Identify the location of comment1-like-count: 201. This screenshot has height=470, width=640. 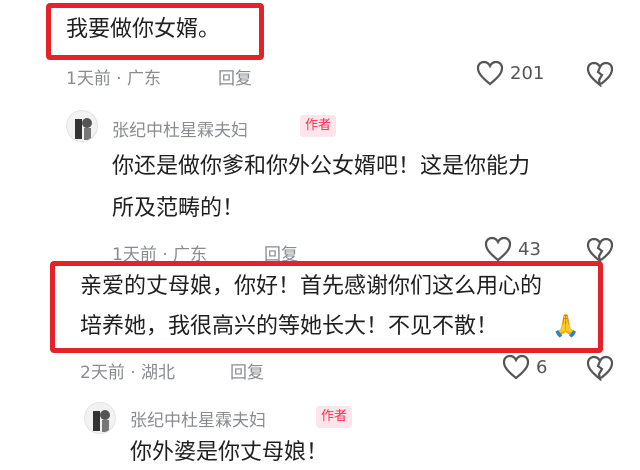
(527, 73).